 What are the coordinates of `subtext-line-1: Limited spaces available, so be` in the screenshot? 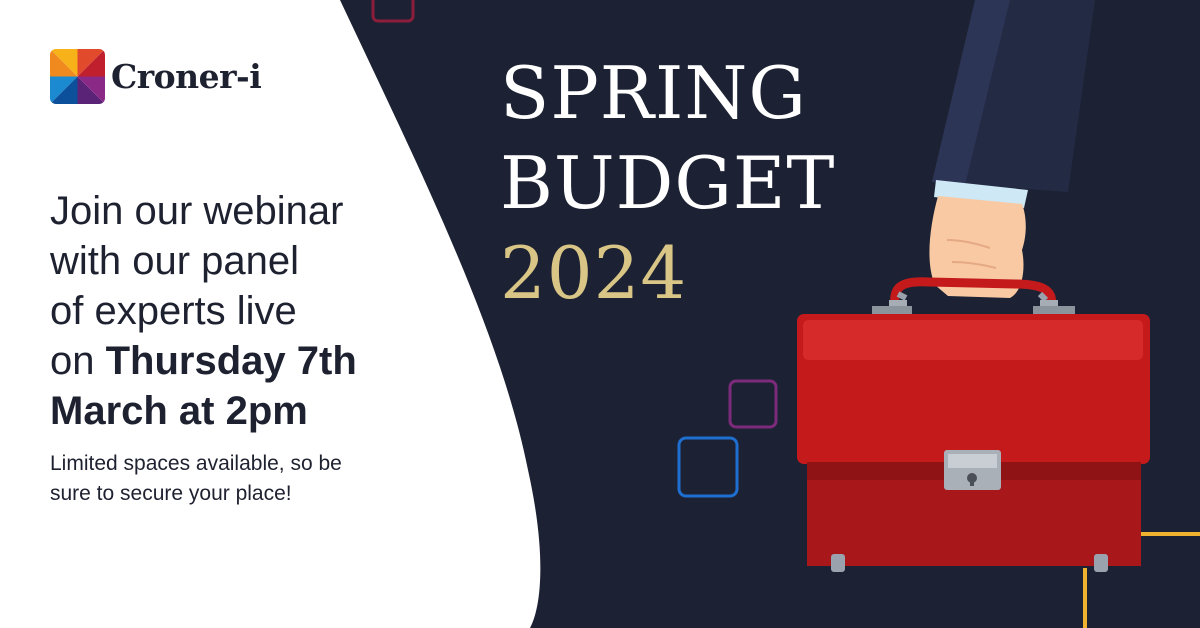 It's located at (196, 463).